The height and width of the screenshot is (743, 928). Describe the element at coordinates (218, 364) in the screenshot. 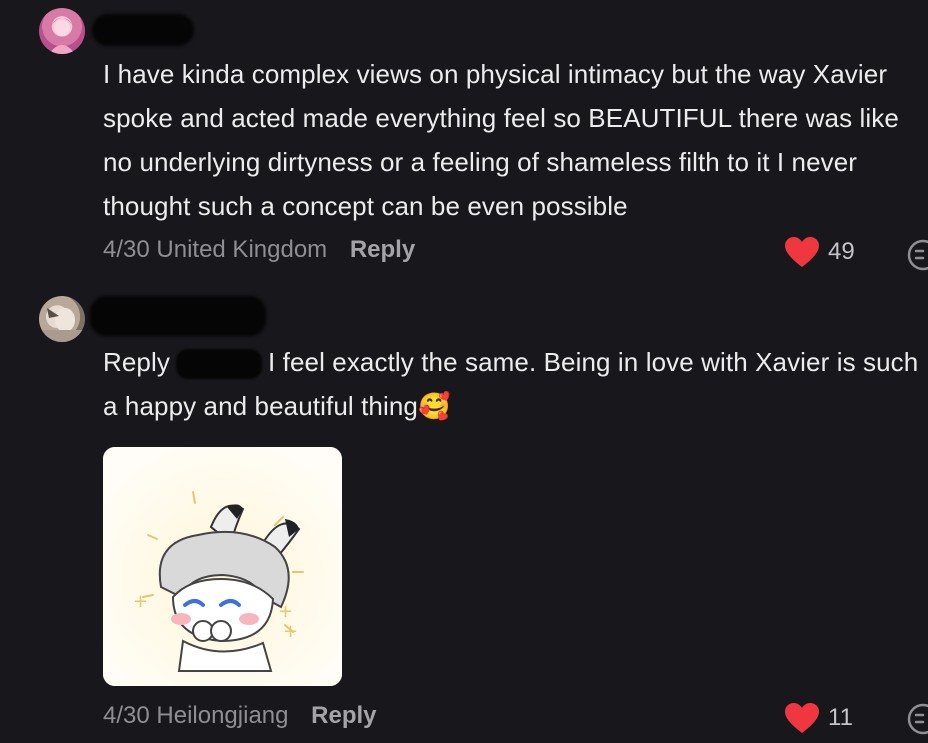

I see `redacted-mention` at that location.